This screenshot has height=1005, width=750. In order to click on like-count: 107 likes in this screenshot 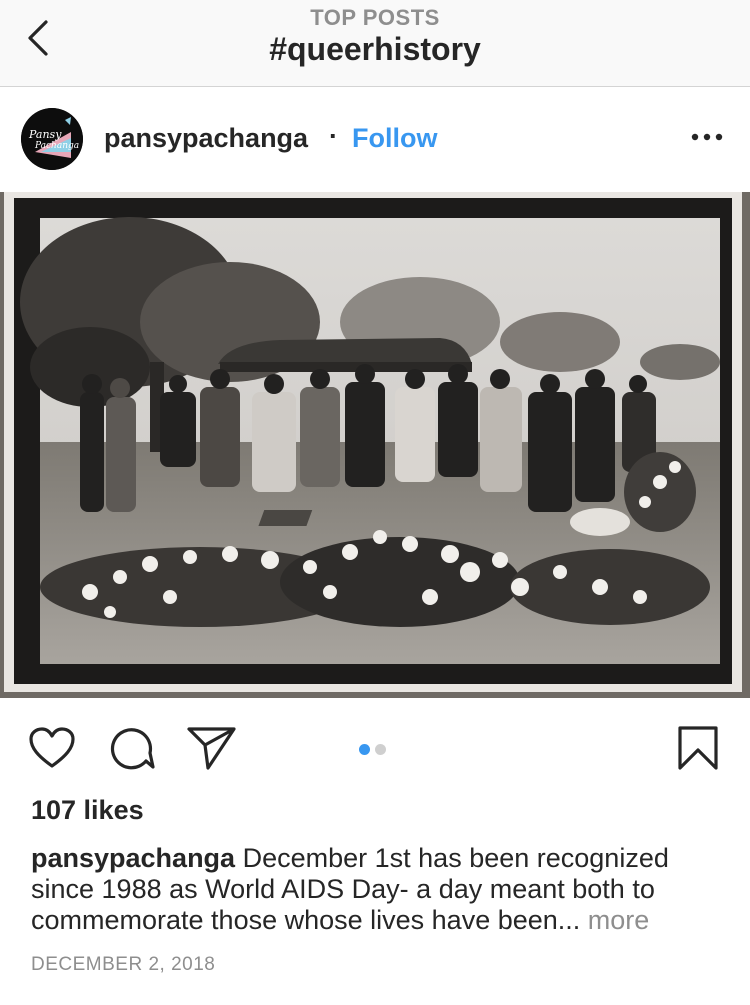, I will do `click(87, 810)`.